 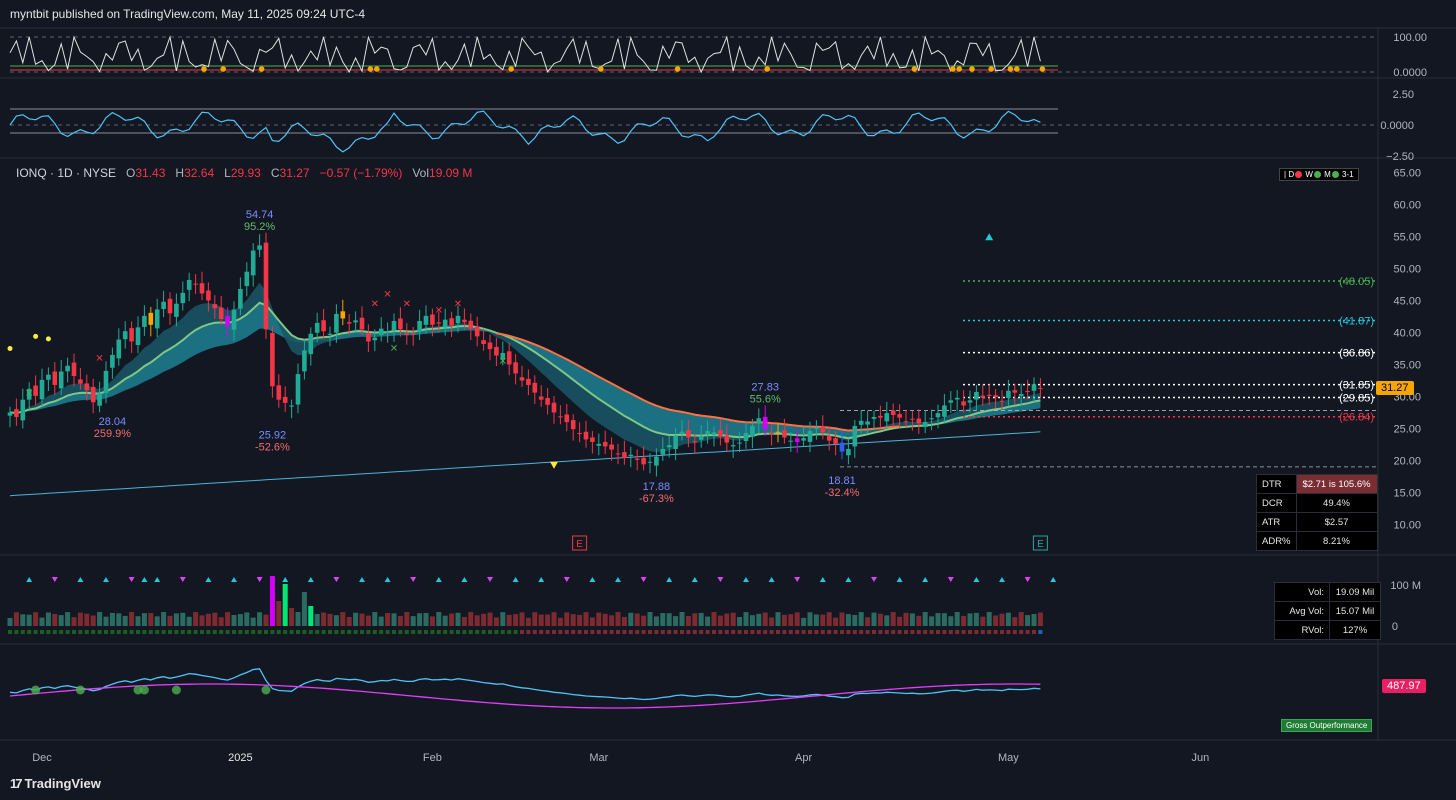 I want to click on open-value: 31.43, so click(x=150, y=173).